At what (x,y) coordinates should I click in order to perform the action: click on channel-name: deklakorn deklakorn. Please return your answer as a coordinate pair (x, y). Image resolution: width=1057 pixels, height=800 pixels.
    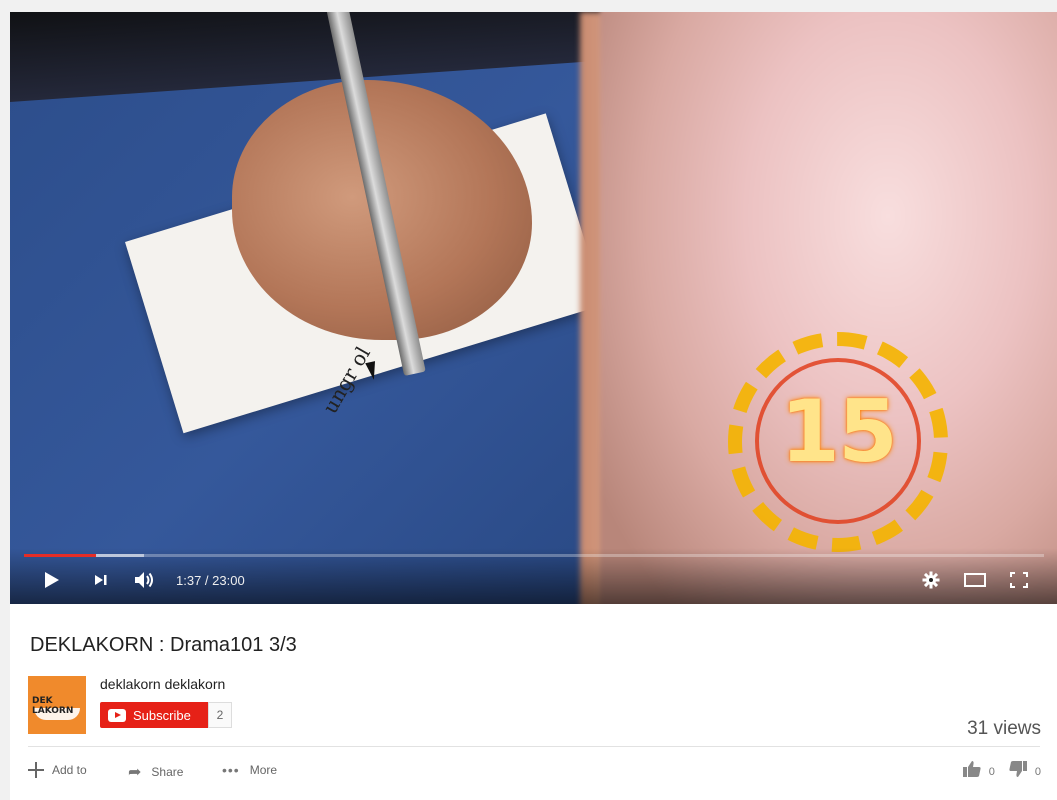
    Looking at the image, I should click on (162, 684).